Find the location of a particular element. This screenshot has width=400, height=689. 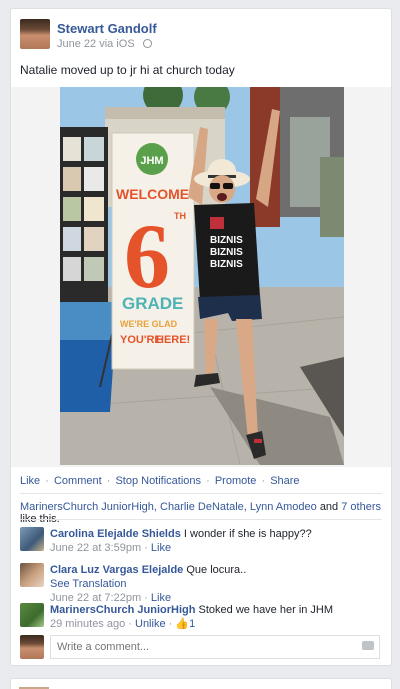

comment-like-count: 1 is located at coordinates (192, 624).